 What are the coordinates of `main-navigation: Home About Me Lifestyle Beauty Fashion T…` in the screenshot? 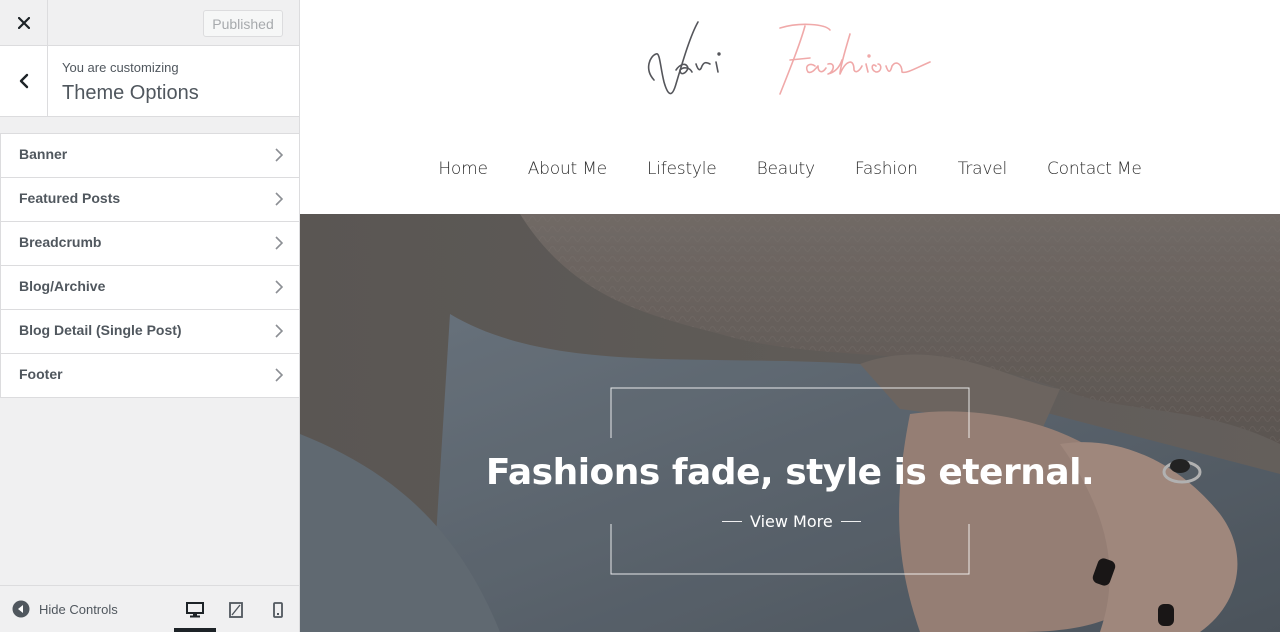 It's located at (790, 169).